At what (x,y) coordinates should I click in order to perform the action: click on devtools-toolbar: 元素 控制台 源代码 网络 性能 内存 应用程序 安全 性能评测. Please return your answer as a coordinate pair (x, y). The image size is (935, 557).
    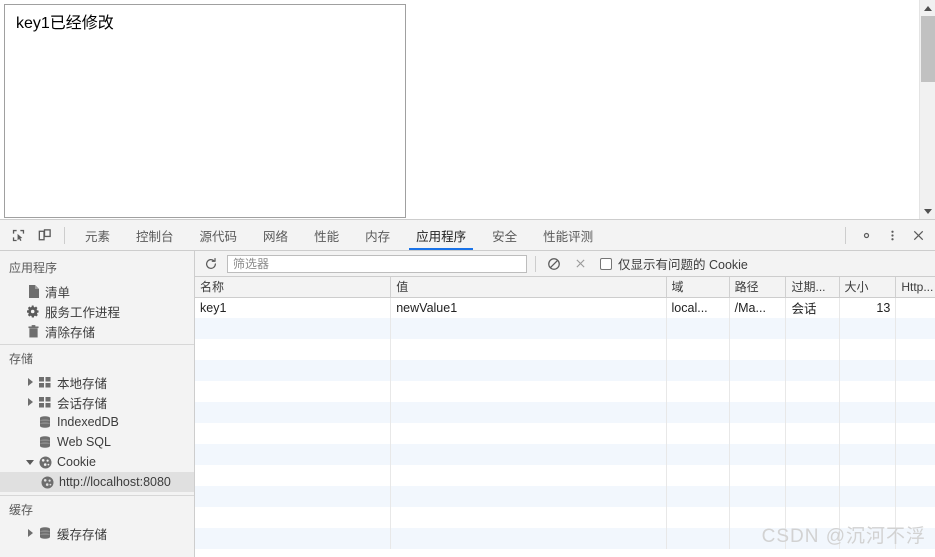
    Looking at the image, I should click on (467, 235).